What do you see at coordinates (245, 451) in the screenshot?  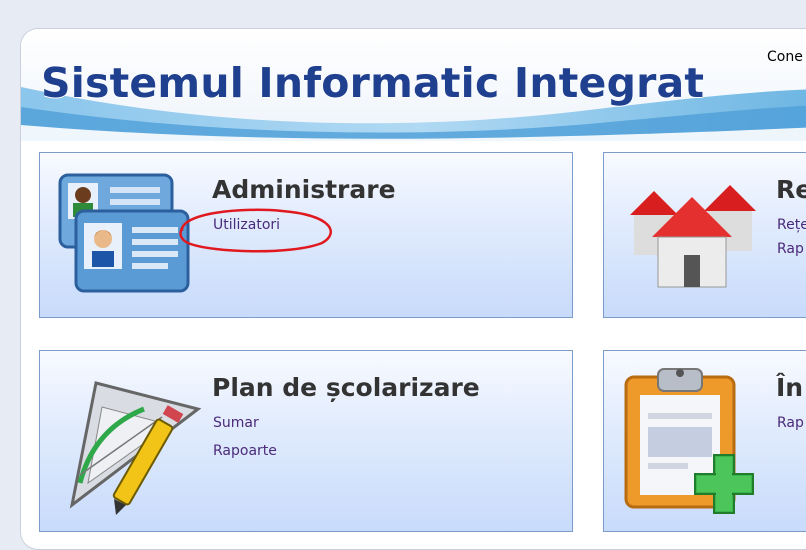 I see `link-rapoarte: Rapoarte` at bounding box center [245, 451].